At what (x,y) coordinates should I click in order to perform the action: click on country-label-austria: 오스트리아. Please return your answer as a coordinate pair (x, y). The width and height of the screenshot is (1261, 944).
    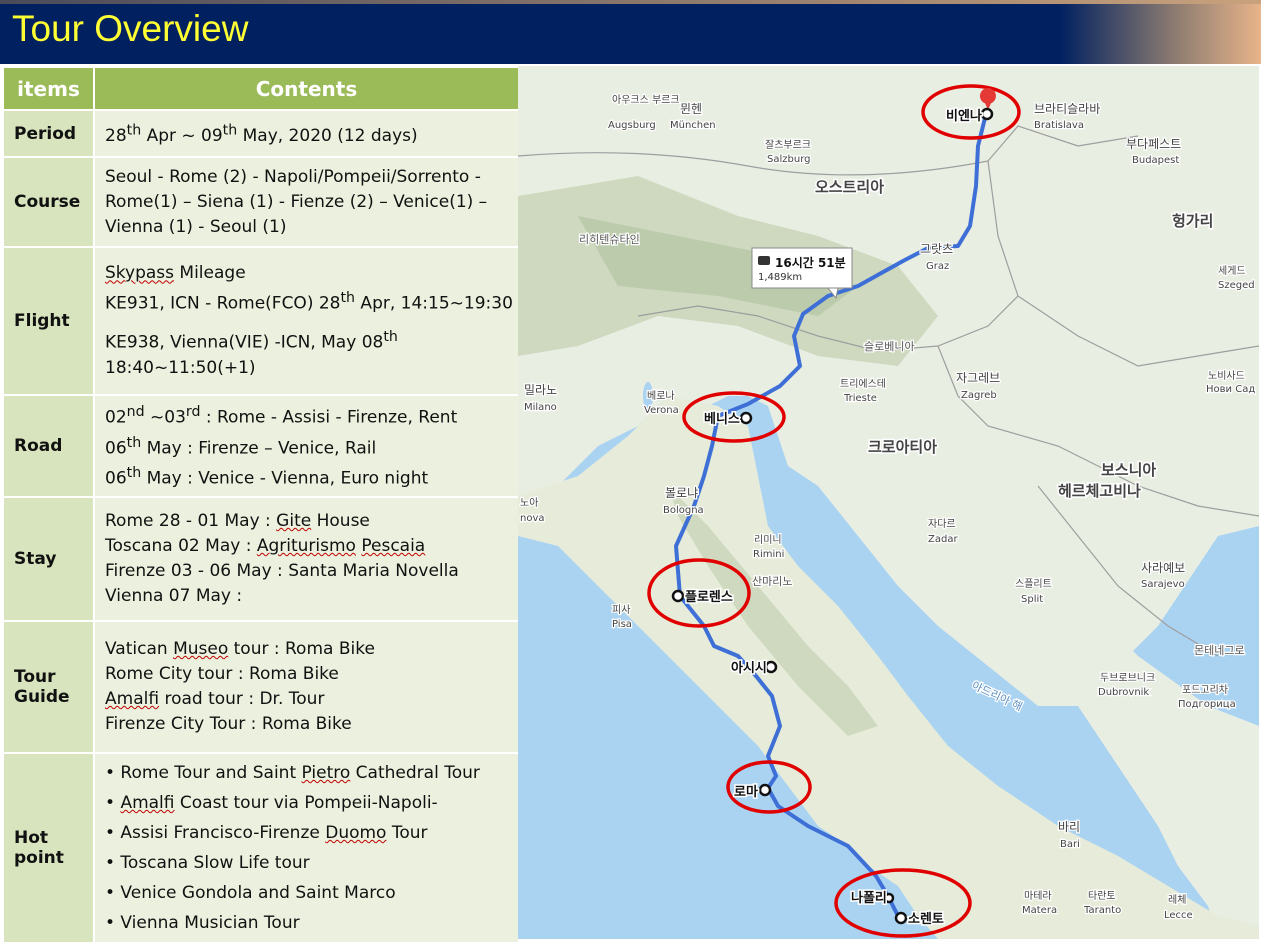
    Looking at the image, I should click on (849, 187).